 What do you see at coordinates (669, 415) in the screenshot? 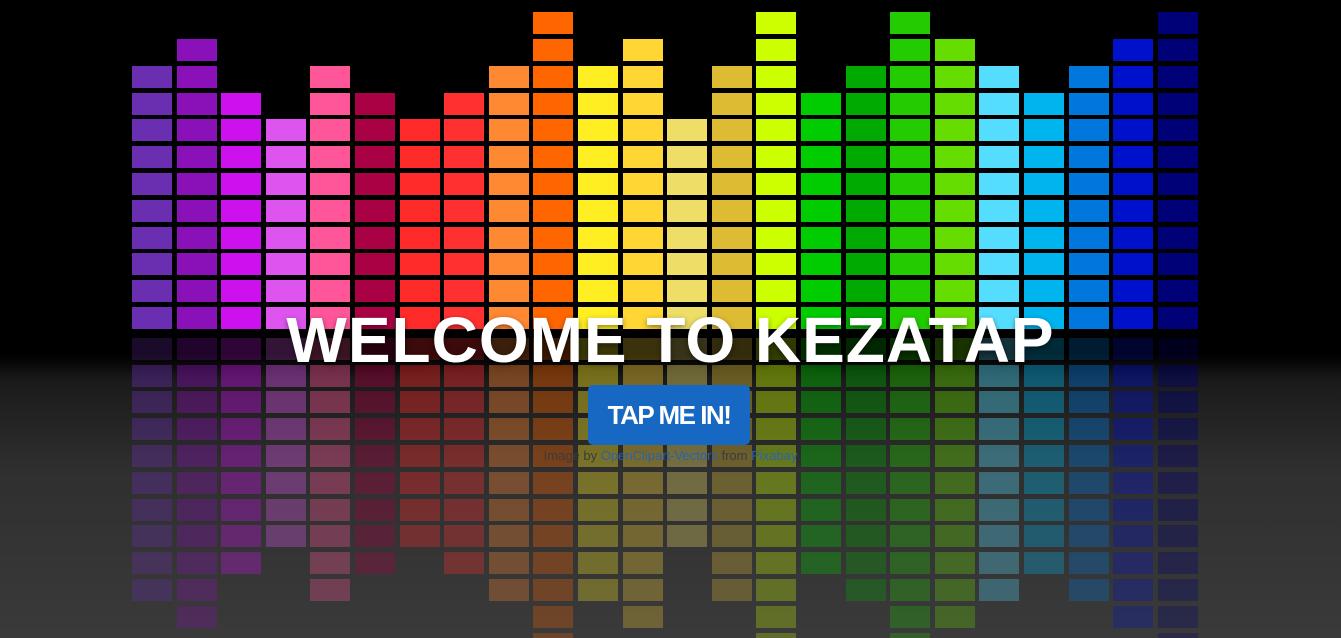
I see `tap-me-in-button: TAP ME IN!` at bounding box center [669, 415].